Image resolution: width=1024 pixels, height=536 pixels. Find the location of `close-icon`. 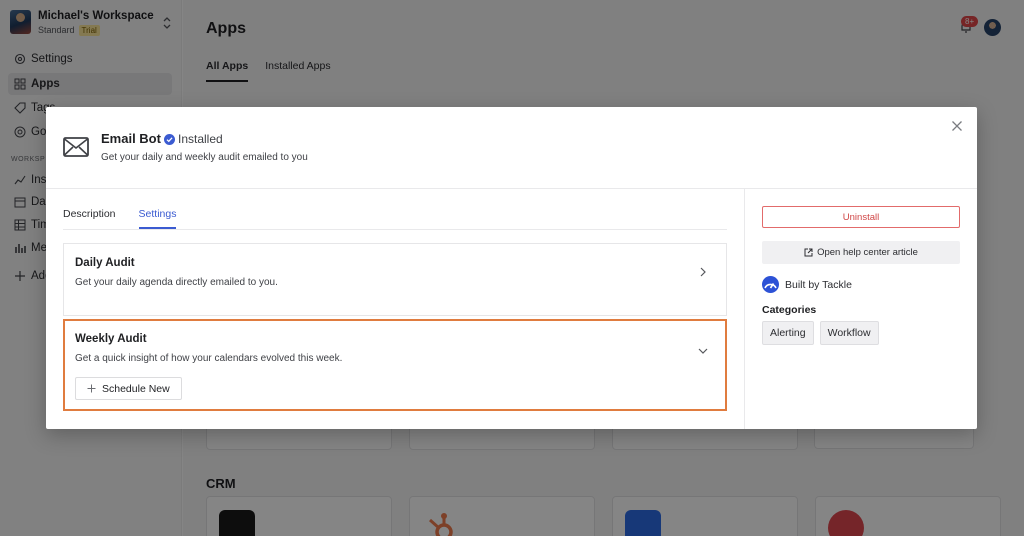

close-icon is located at coordinates (957, 126).